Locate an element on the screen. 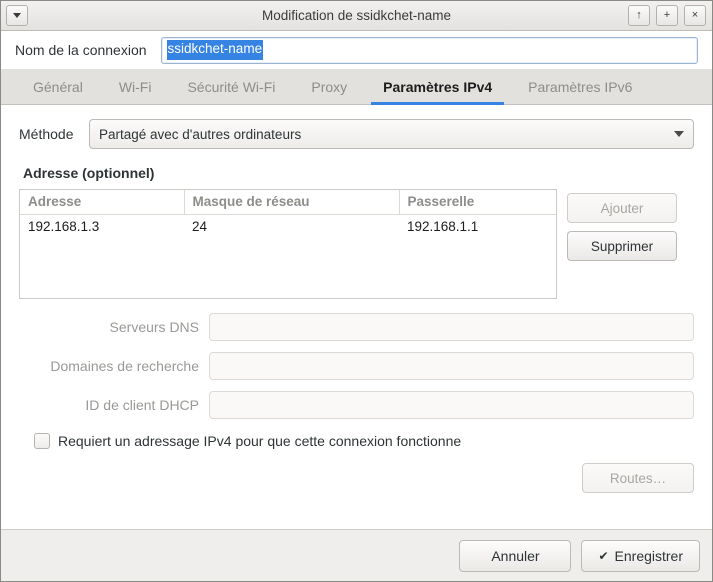 The image size is (713, 582). save-button: ✔ Enregistrer is located at coordinates (640, 555).